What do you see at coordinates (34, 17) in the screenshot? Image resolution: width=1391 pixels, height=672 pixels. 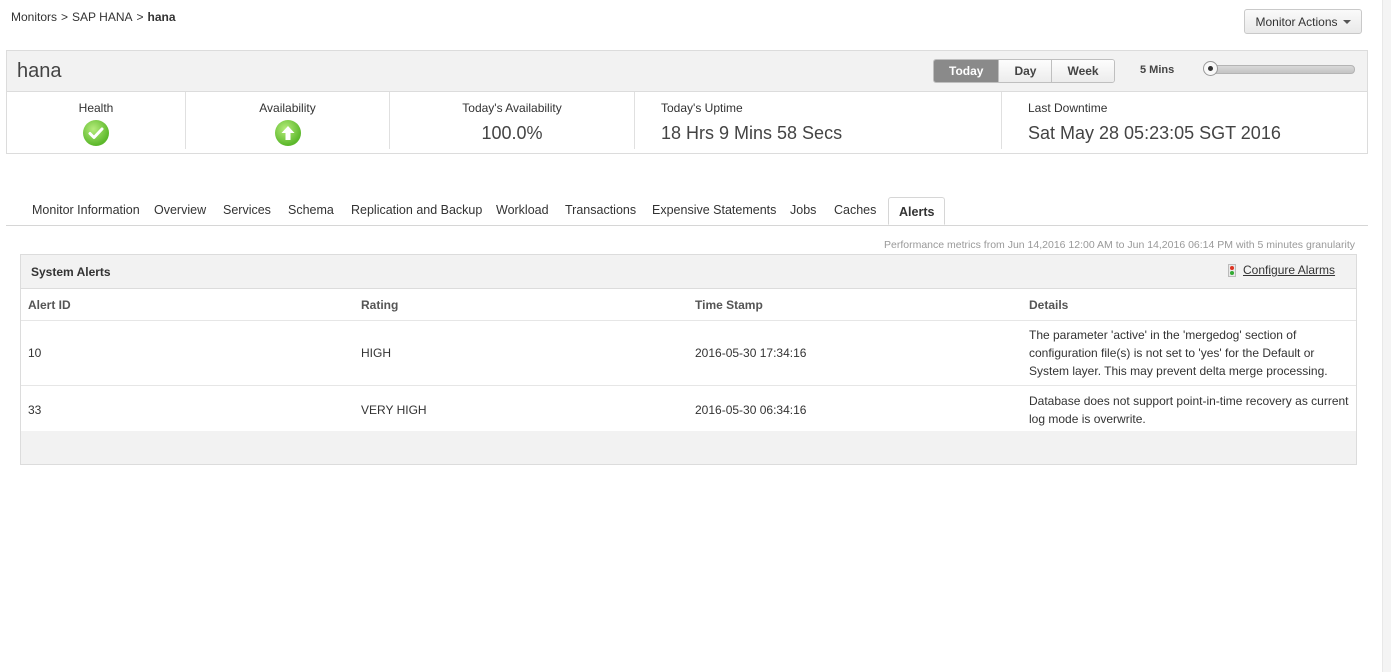 I see `breadcrumb-link-monitors: Monitors` at bounding box center [34, 17].